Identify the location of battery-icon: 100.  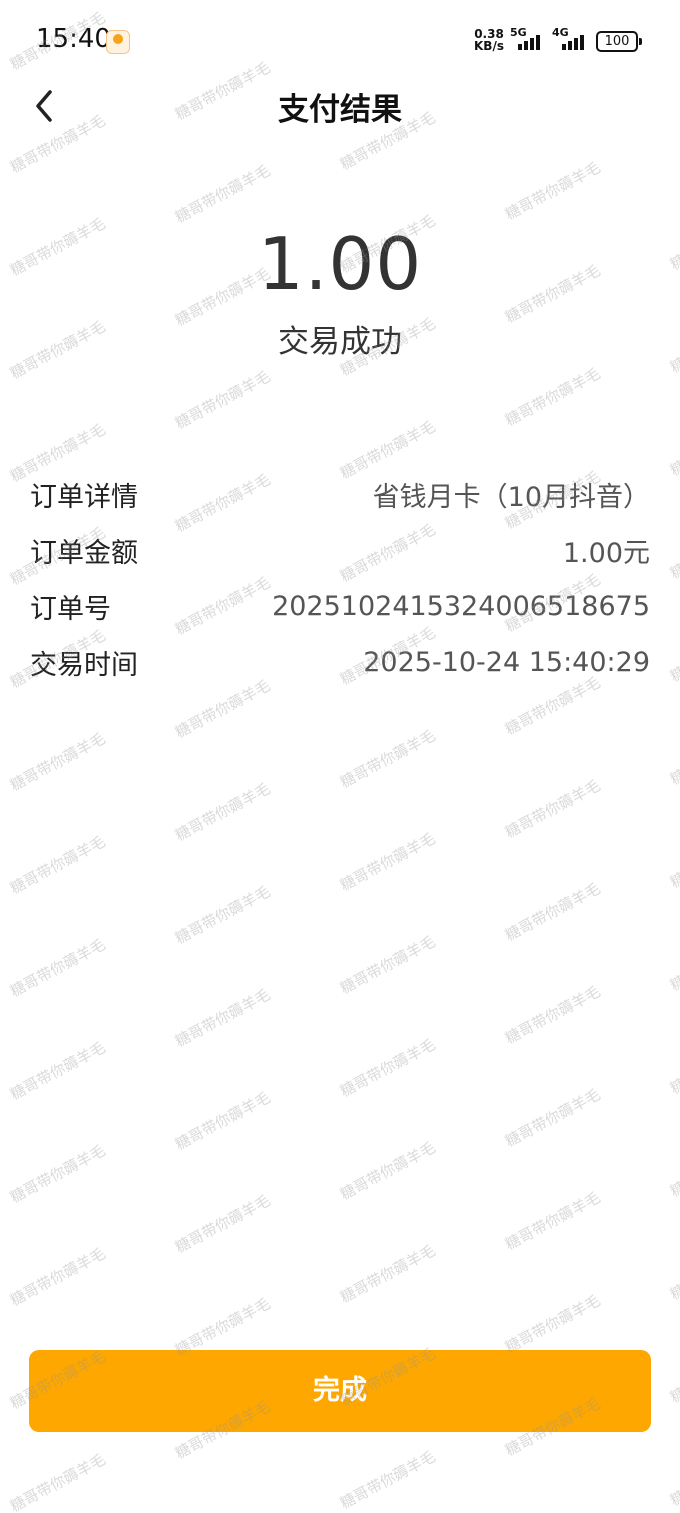
(619, 41).